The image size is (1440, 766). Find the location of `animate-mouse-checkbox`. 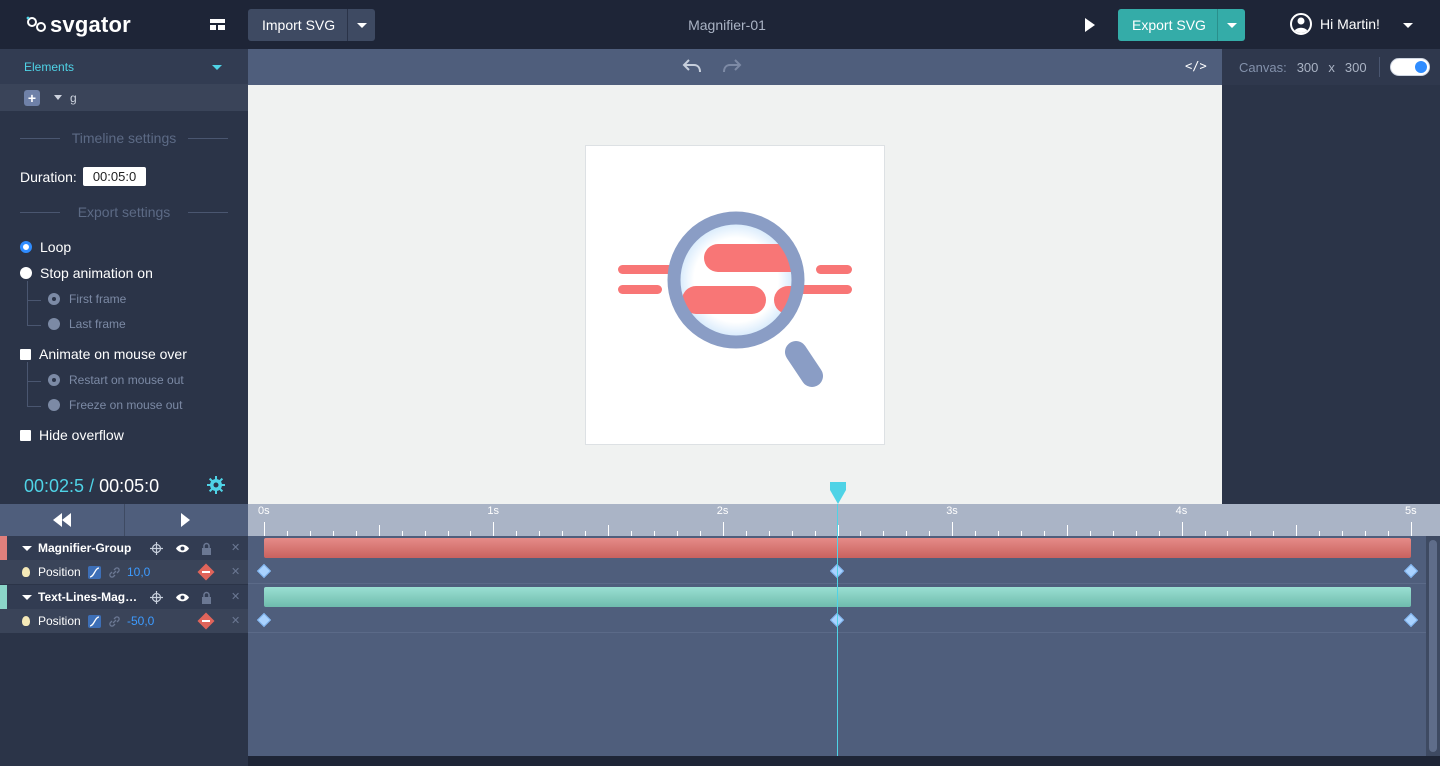

animate-mouse-checkbox is located at coordinates (25, 354).